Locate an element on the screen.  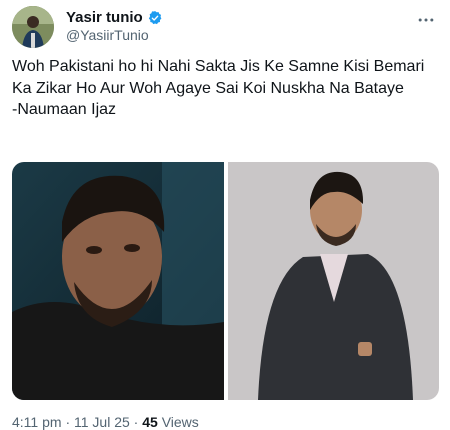
tweet-time: 4:11 pm is located at coordinates (37, 422).